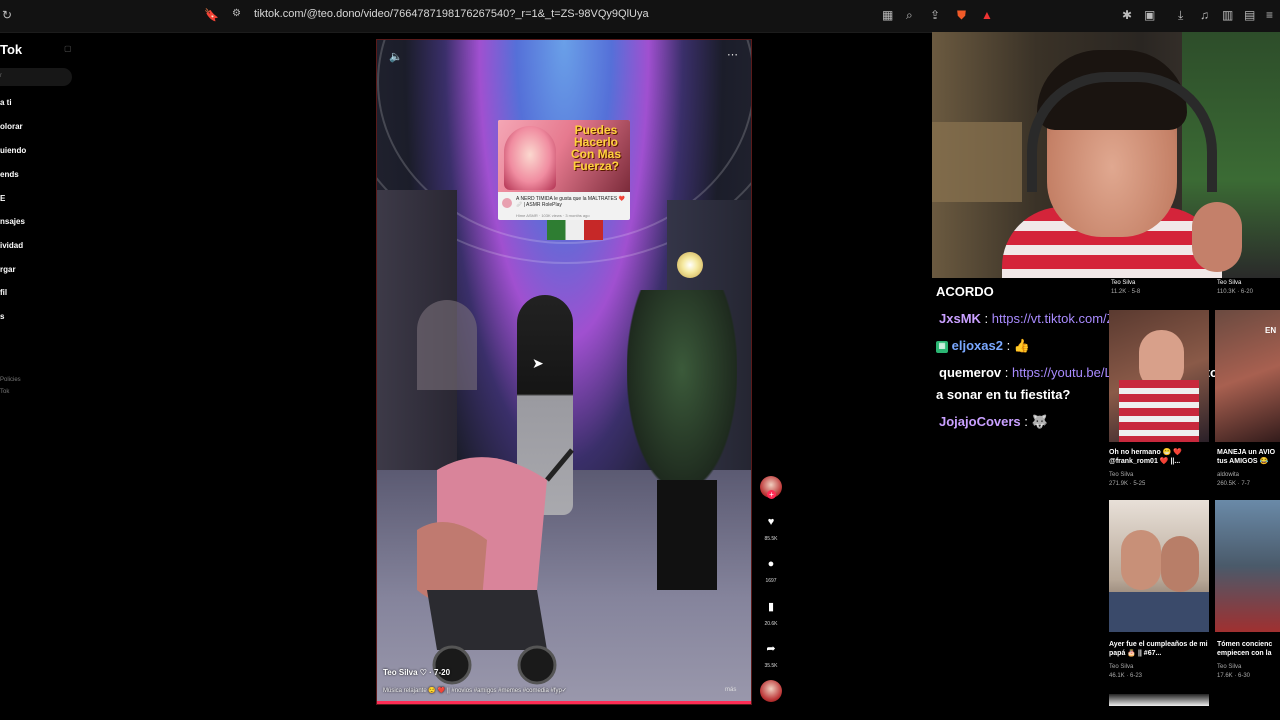 The image size is (1280, 720). What do you see at coordinates (1228, 475) in the screenshot?
I see `video-author: aldowita` at bounding box center [1228, 475].